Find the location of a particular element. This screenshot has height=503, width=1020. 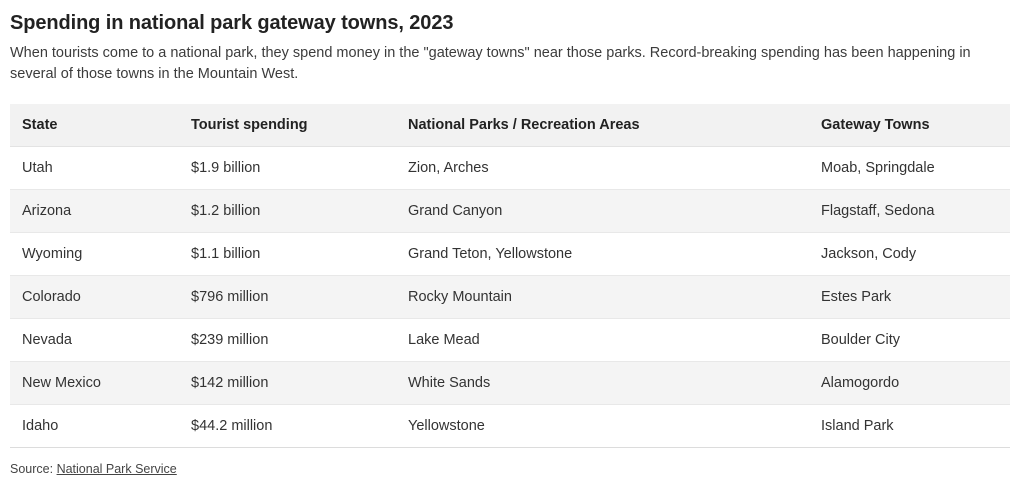

cell-spending: $1.2 billion is located at coordinates (287, 211).